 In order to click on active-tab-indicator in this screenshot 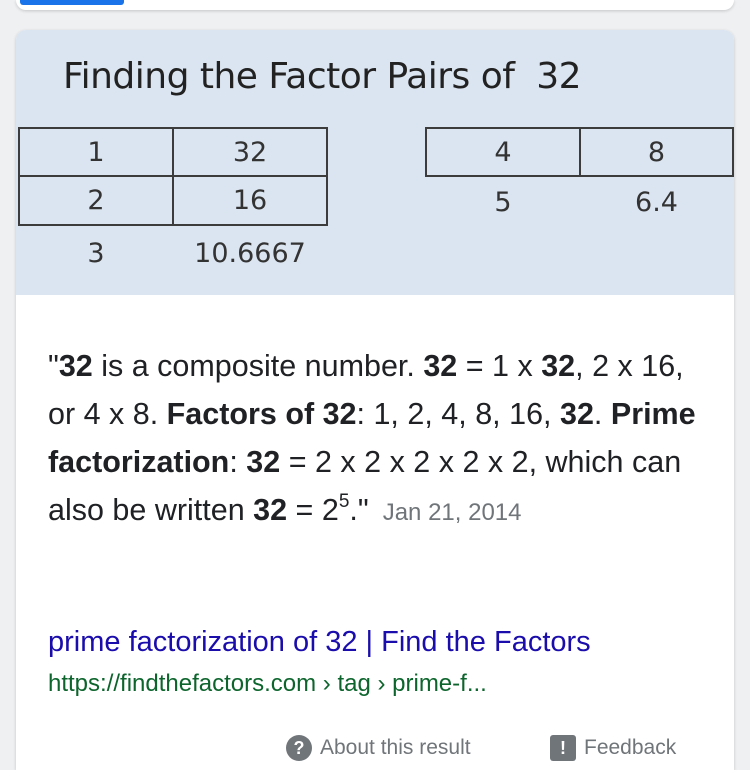, I will do `click(72, 2)`.